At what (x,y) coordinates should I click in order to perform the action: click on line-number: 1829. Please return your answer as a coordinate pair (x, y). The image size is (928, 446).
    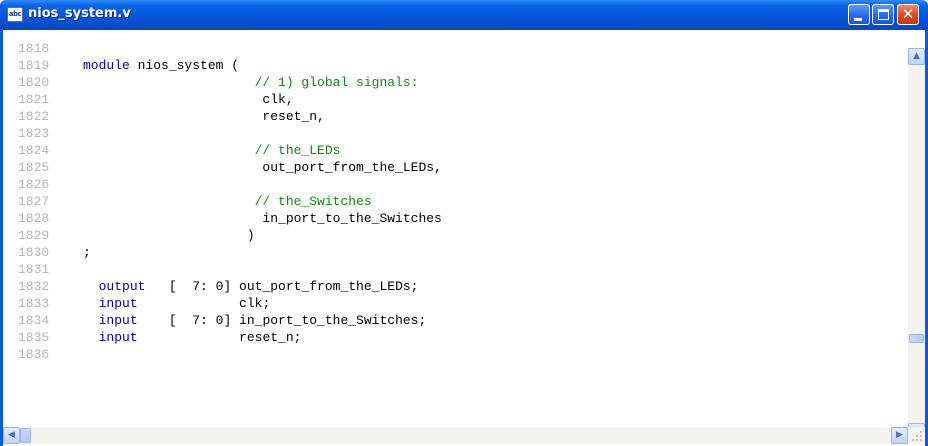
    Looking at the image, I should click on (34, 235).